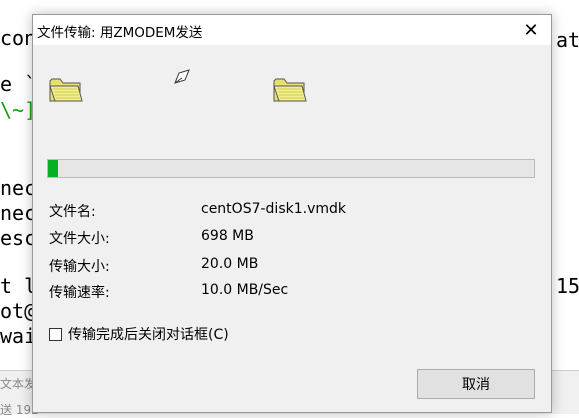 This screenshot has height=418, width=579. I want to click on close-icon: ✕, so click(531, 30).